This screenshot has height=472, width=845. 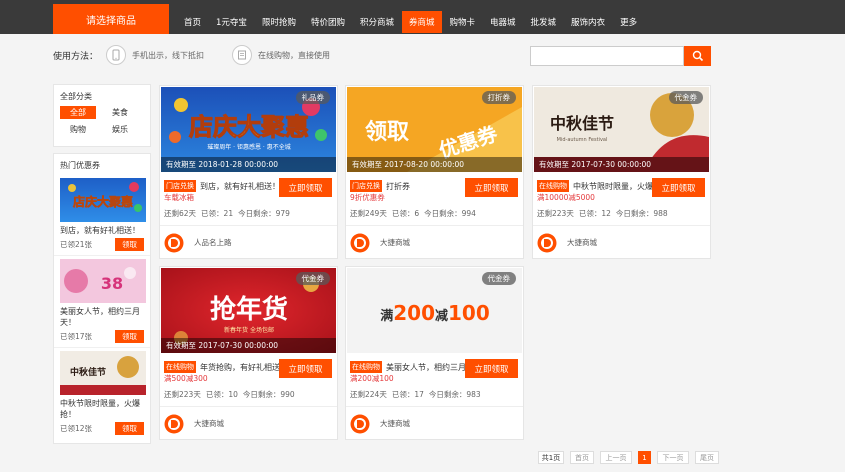 What do you see at coordinates (120, 129) in the screenshot?
I see `category-entertainment: 娱乐` at bounding box center [120, 129].